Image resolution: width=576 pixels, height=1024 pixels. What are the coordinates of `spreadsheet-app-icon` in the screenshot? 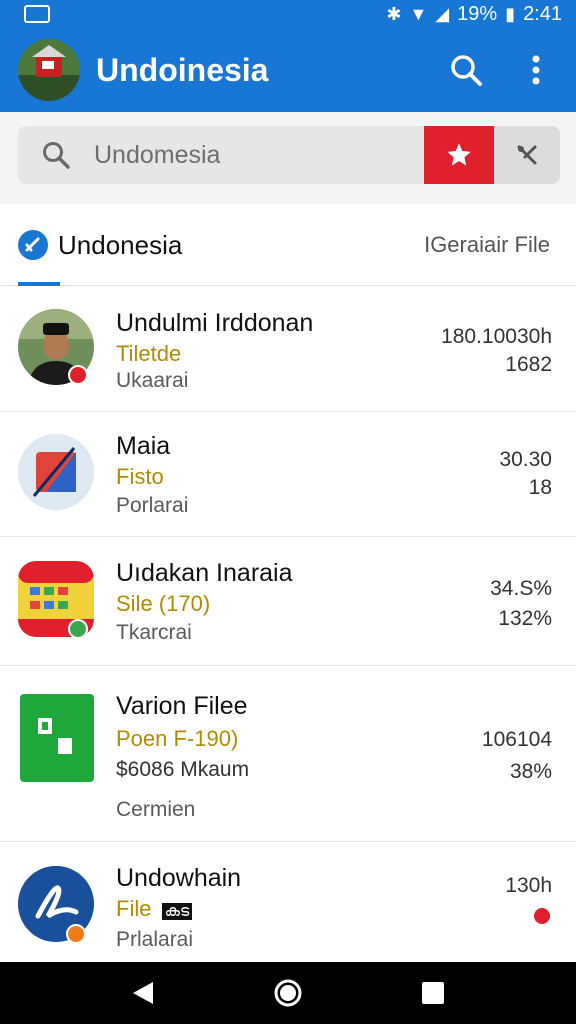 It's located at (57, 738).